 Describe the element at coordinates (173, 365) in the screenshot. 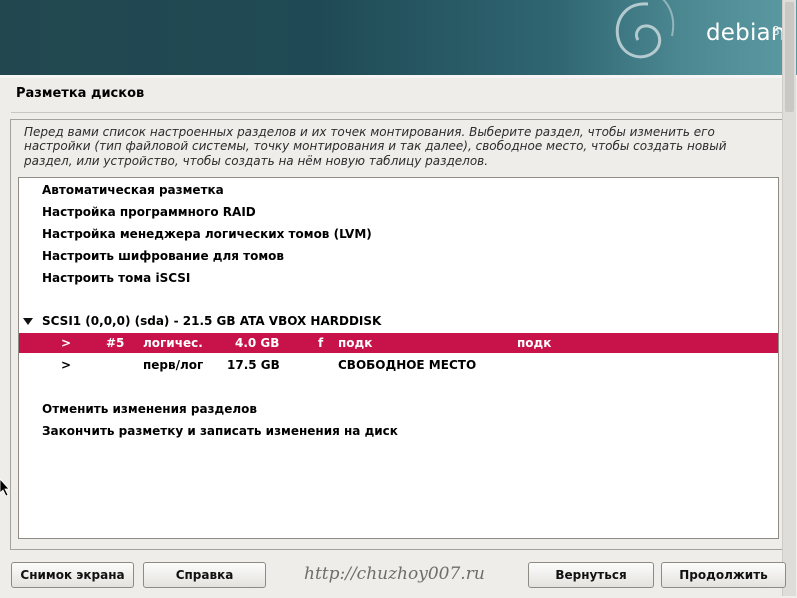

I see `partition-type: перв/лог` at that location.